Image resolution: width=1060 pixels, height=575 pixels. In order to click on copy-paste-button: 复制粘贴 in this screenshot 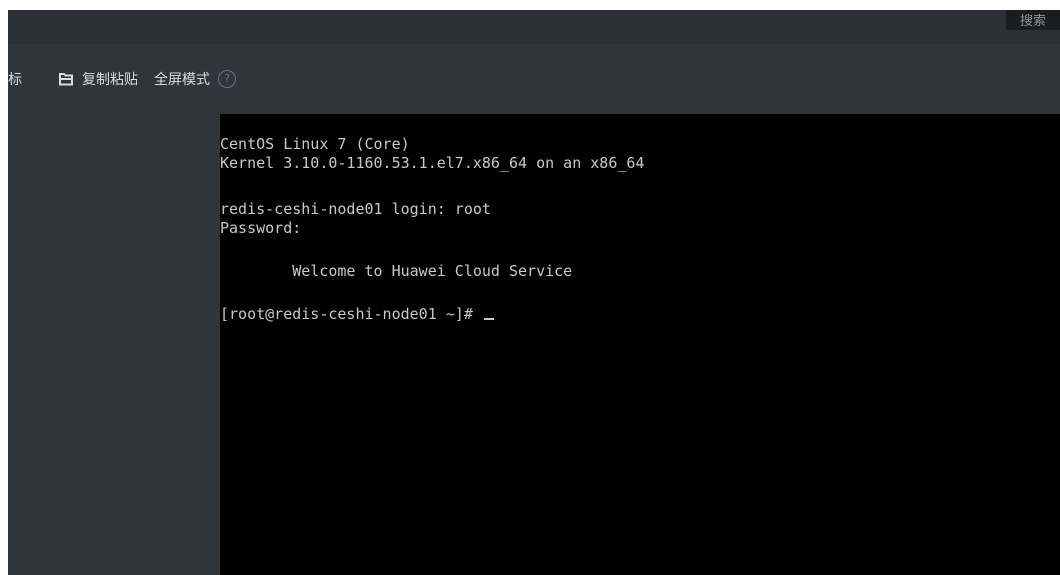, I will do `click(98, 79)`.